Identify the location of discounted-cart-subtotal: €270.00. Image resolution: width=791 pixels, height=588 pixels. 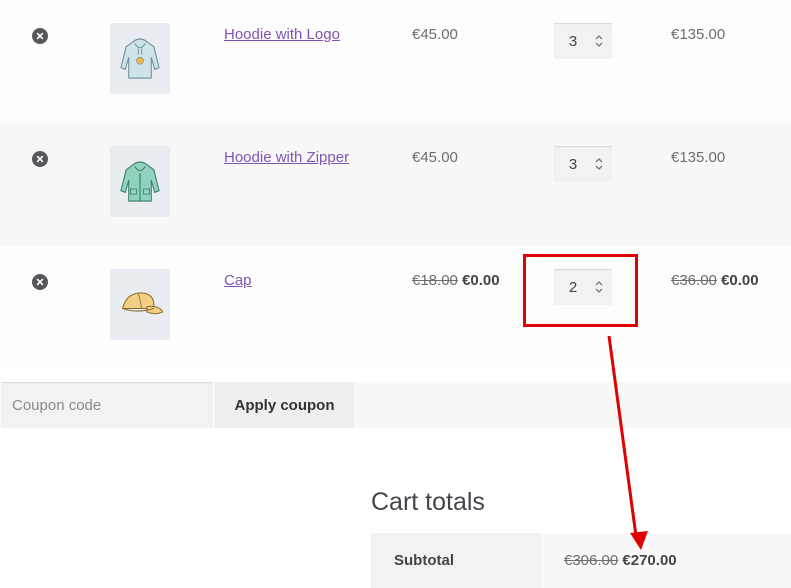
(649, 560).